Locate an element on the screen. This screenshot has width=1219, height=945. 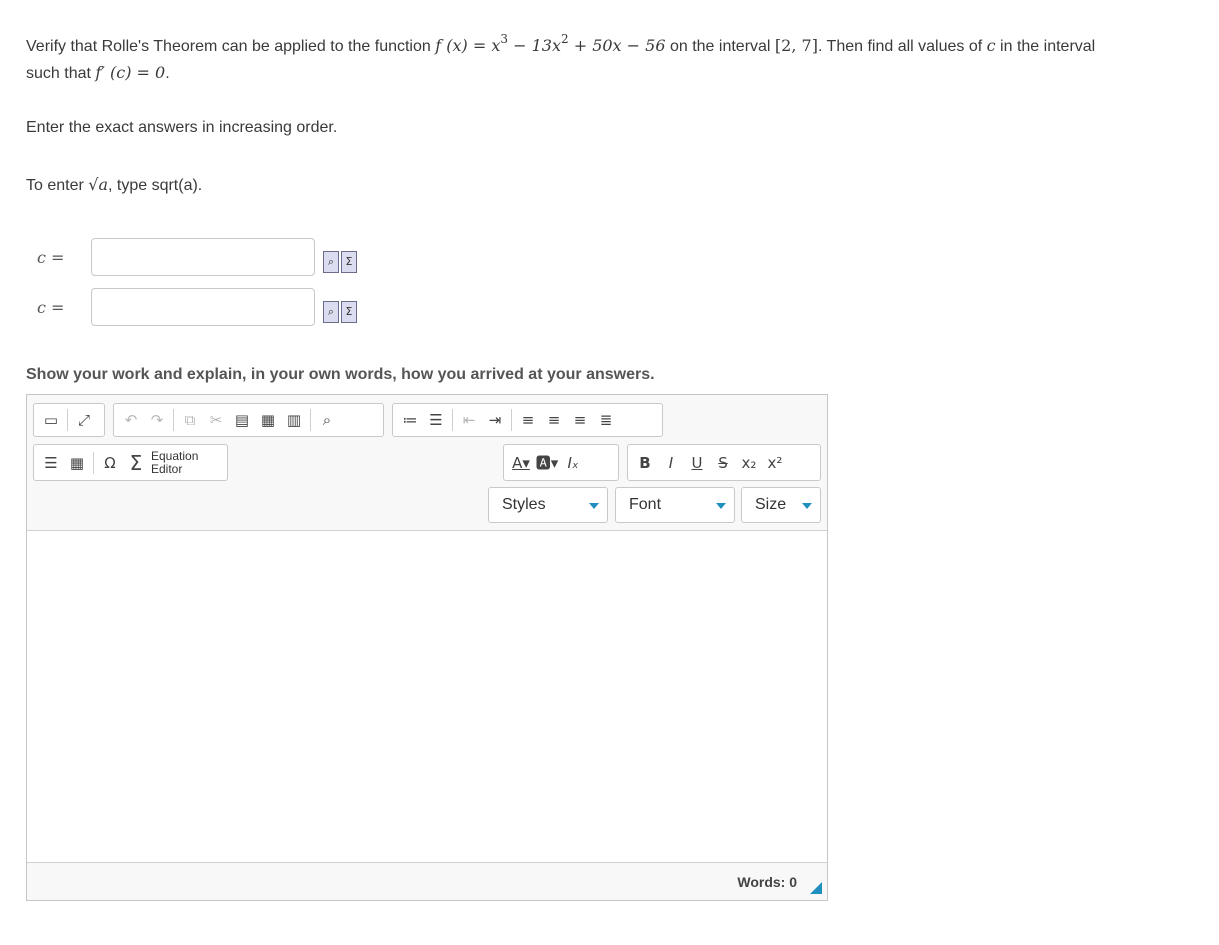
equation-sigma-icon: Σ is located at coordinates (136, 463).